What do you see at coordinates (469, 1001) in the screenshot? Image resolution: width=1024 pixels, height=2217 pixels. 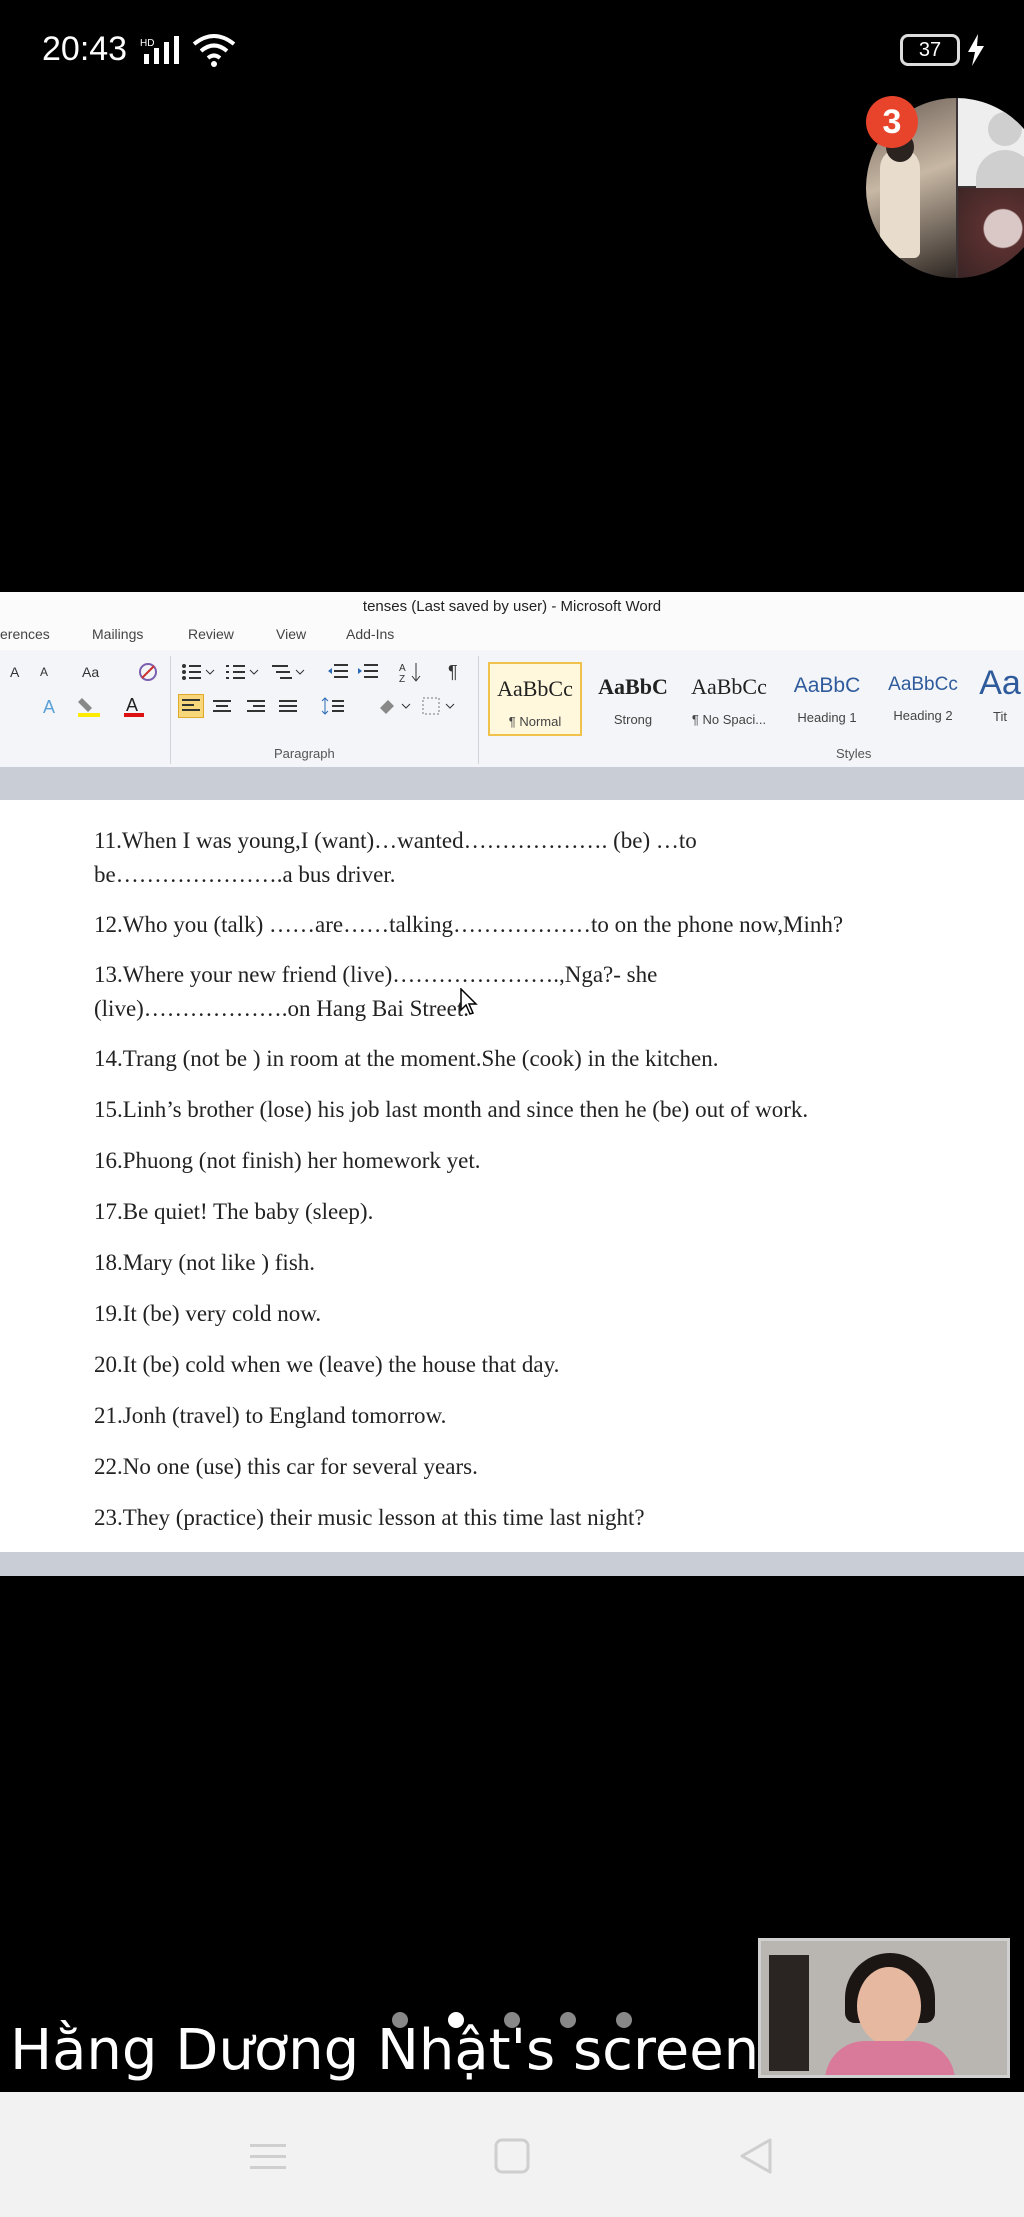 I see `mouse-pointer-icon` at bounding box center [469, 1001].